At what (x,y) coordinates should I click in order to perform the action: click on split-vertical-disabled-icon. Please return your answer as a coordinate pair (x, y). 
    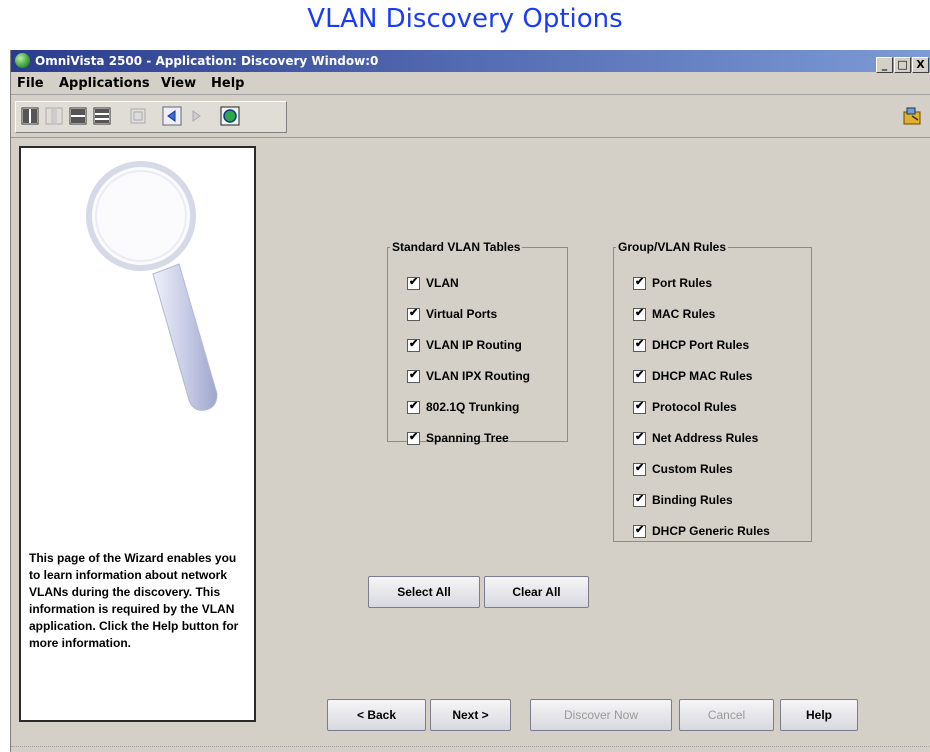
    Looking at the image, I should click on (54, 116).